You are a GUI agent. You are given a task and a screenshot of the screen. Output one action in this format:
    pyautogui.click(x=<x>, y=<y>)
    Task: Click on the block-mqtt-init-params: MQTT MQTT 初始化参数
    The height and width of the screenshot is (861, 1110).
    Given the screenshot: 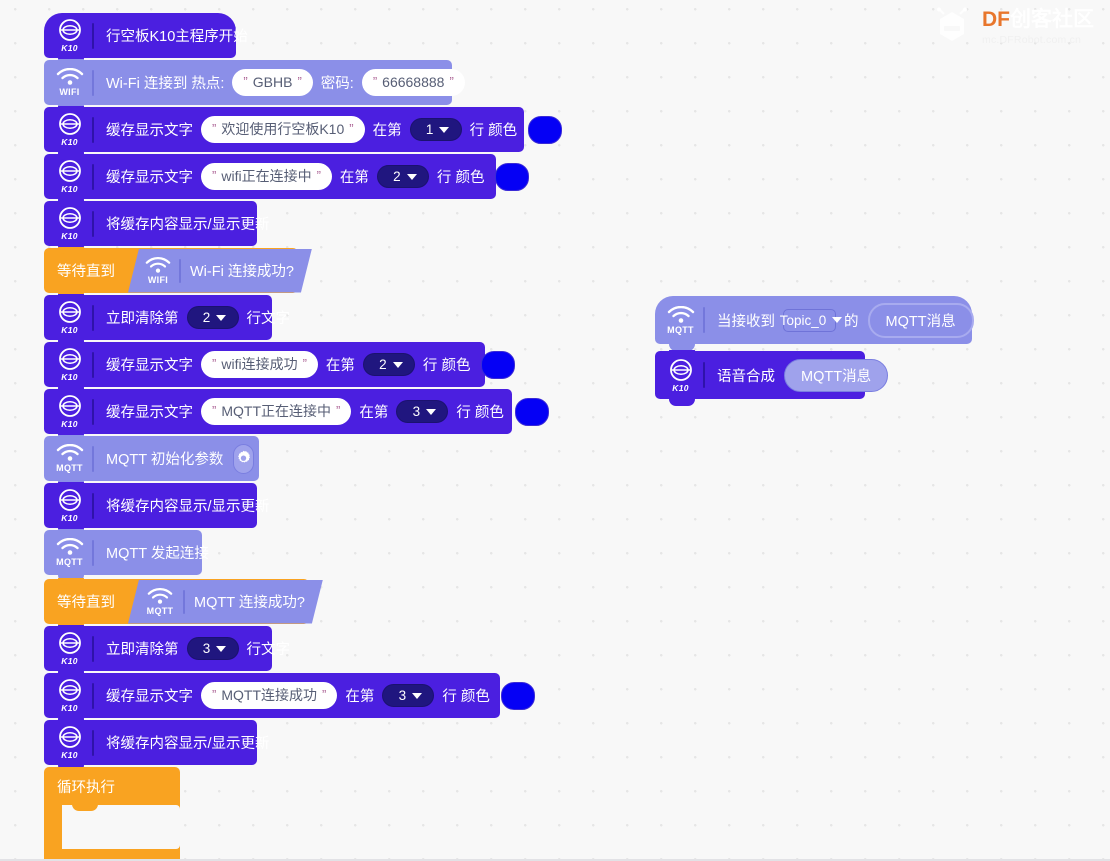 What is the action you would take?
    pyautogui.click(x=151, y=461)
    